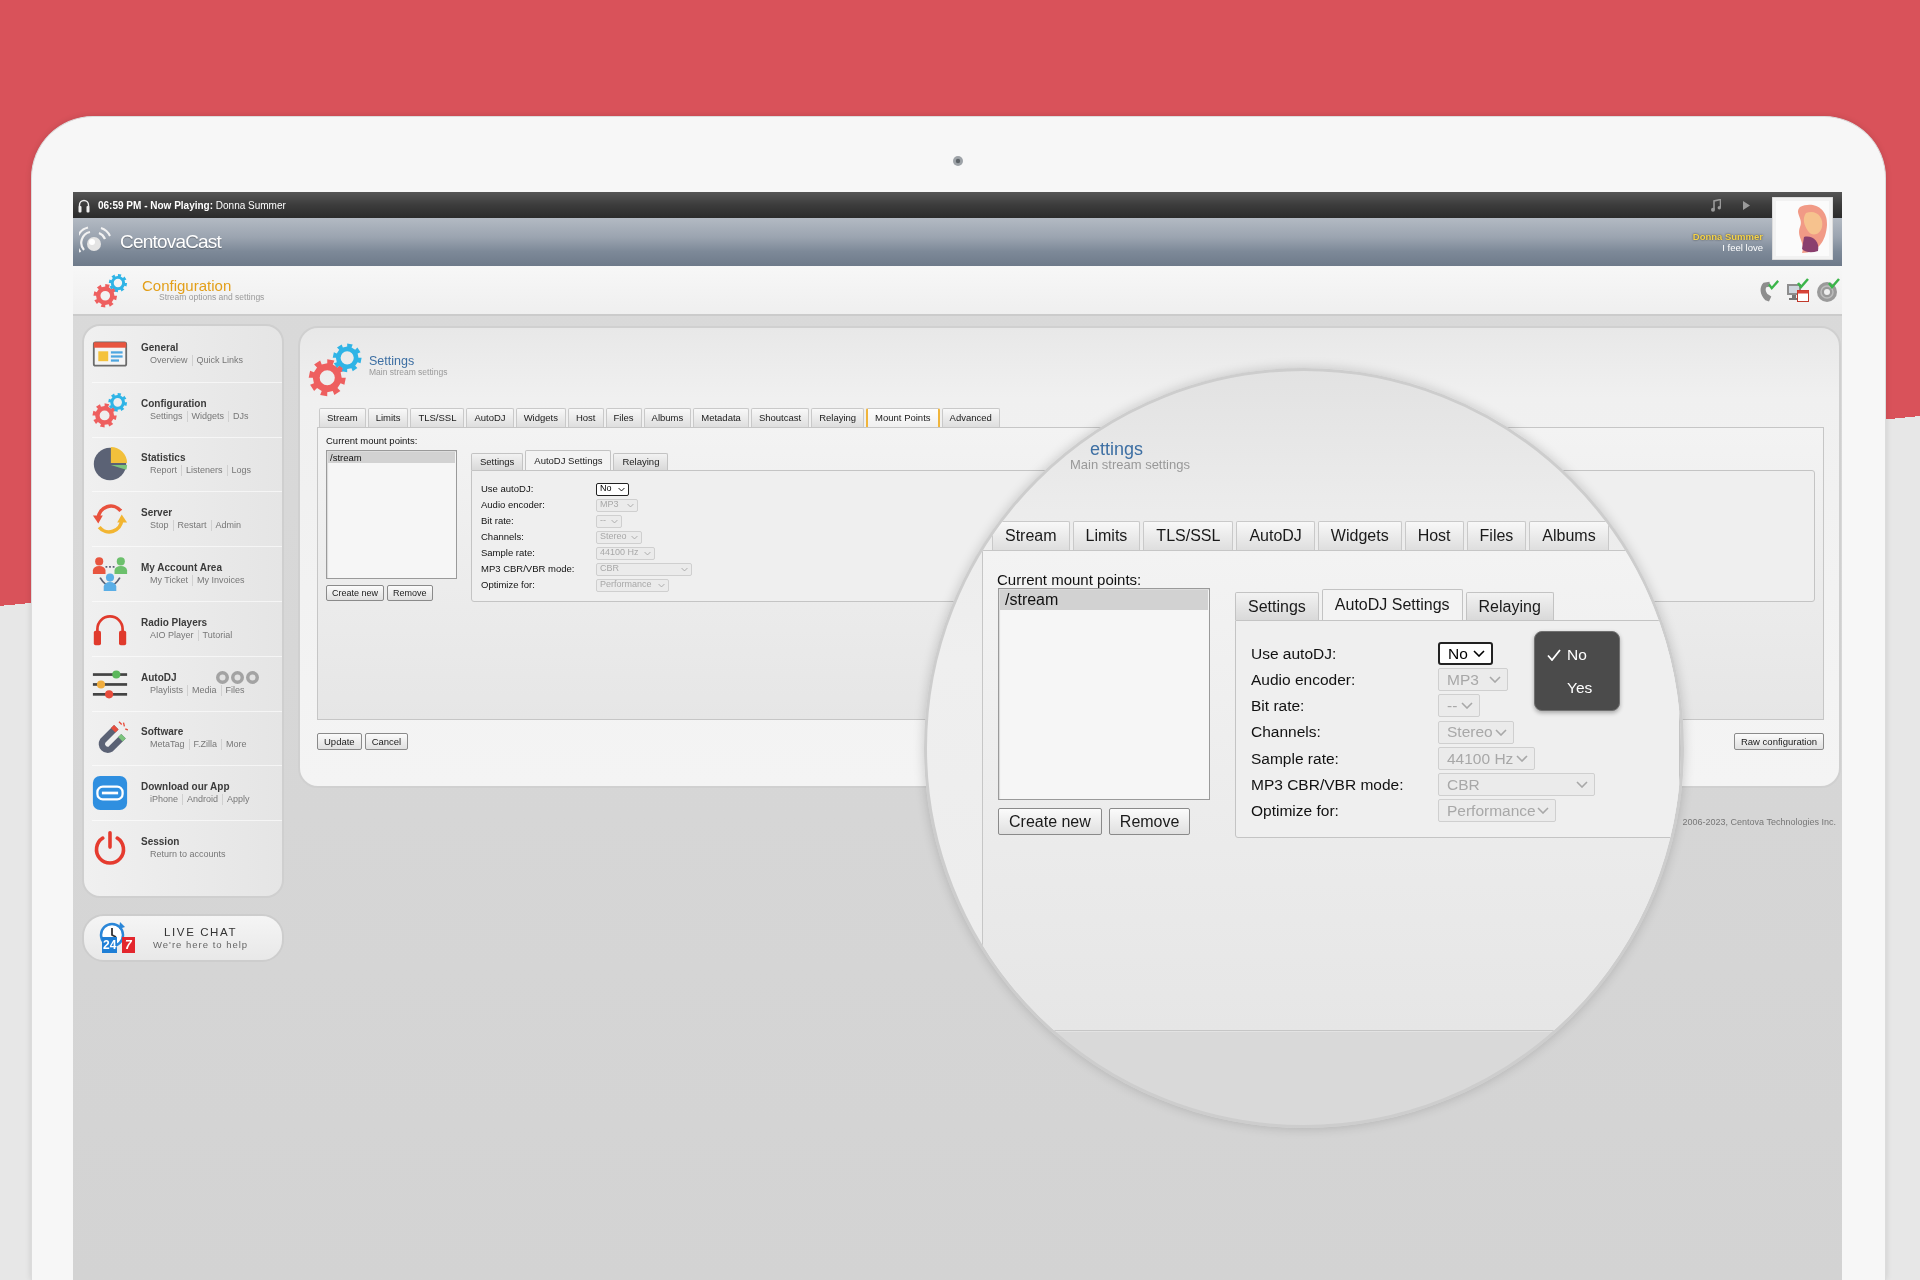 The height and width of the screenshot is (1280, 1920). I want to click on tab: Metadata, so click(721, 417).